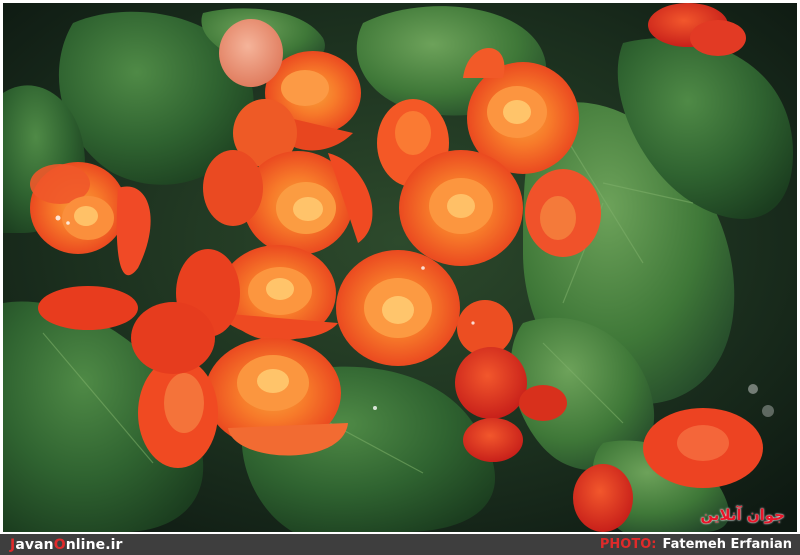 The height and width of the screenshot is (555, 800). What do you see at coordinates (94, 544) in the screenshot?
I see `site-name-rest: nline.ir` at bounding box center [94, 544].